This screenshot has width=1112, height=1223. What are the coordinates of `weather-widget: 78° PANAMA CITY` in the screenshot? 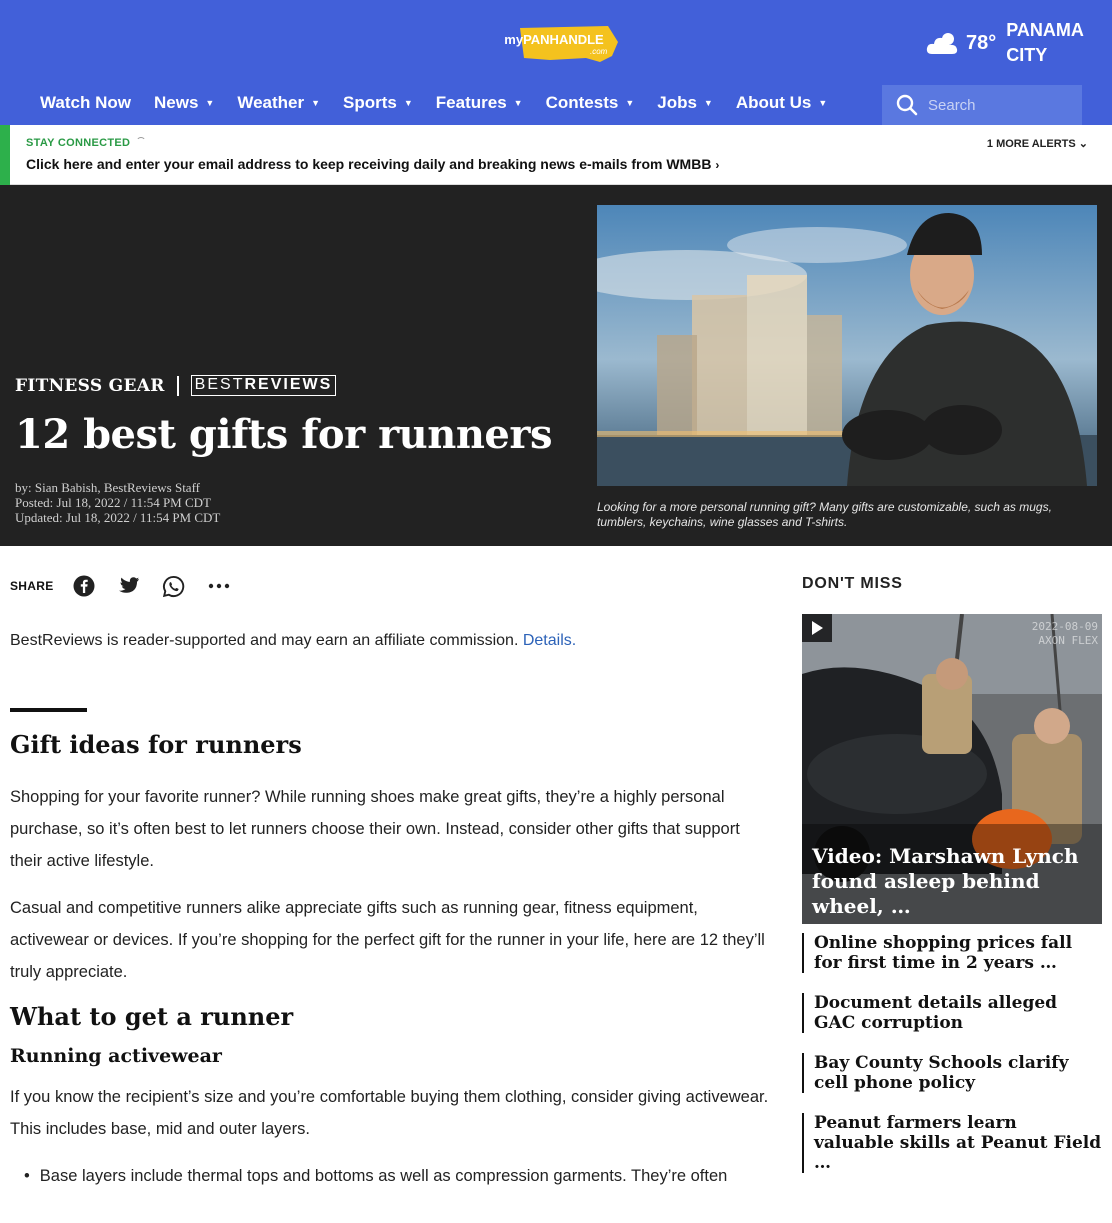 It's located at (1011, 43).